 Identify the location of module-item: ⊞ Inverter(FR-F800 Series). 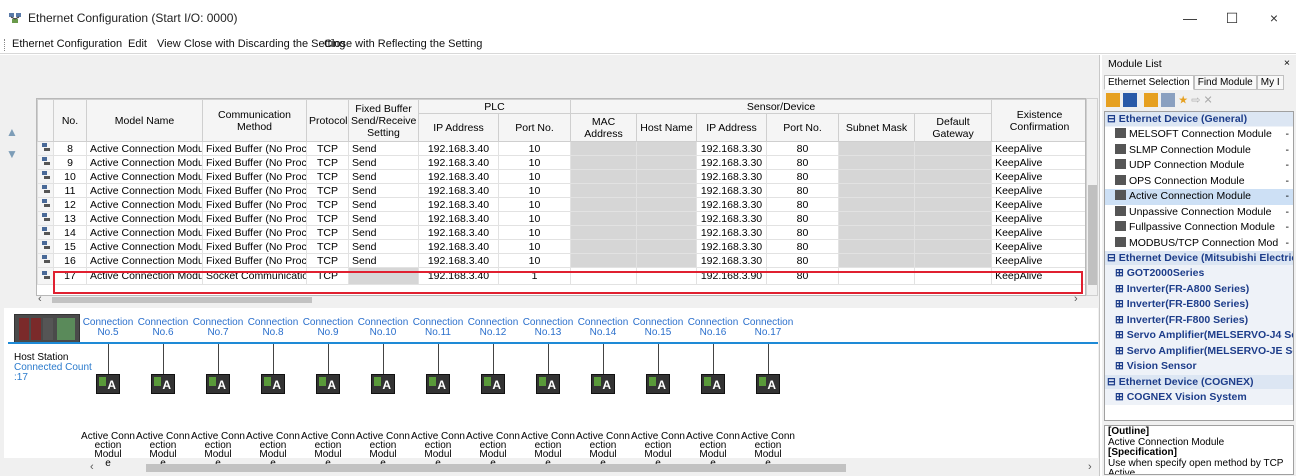
(1199, 320).